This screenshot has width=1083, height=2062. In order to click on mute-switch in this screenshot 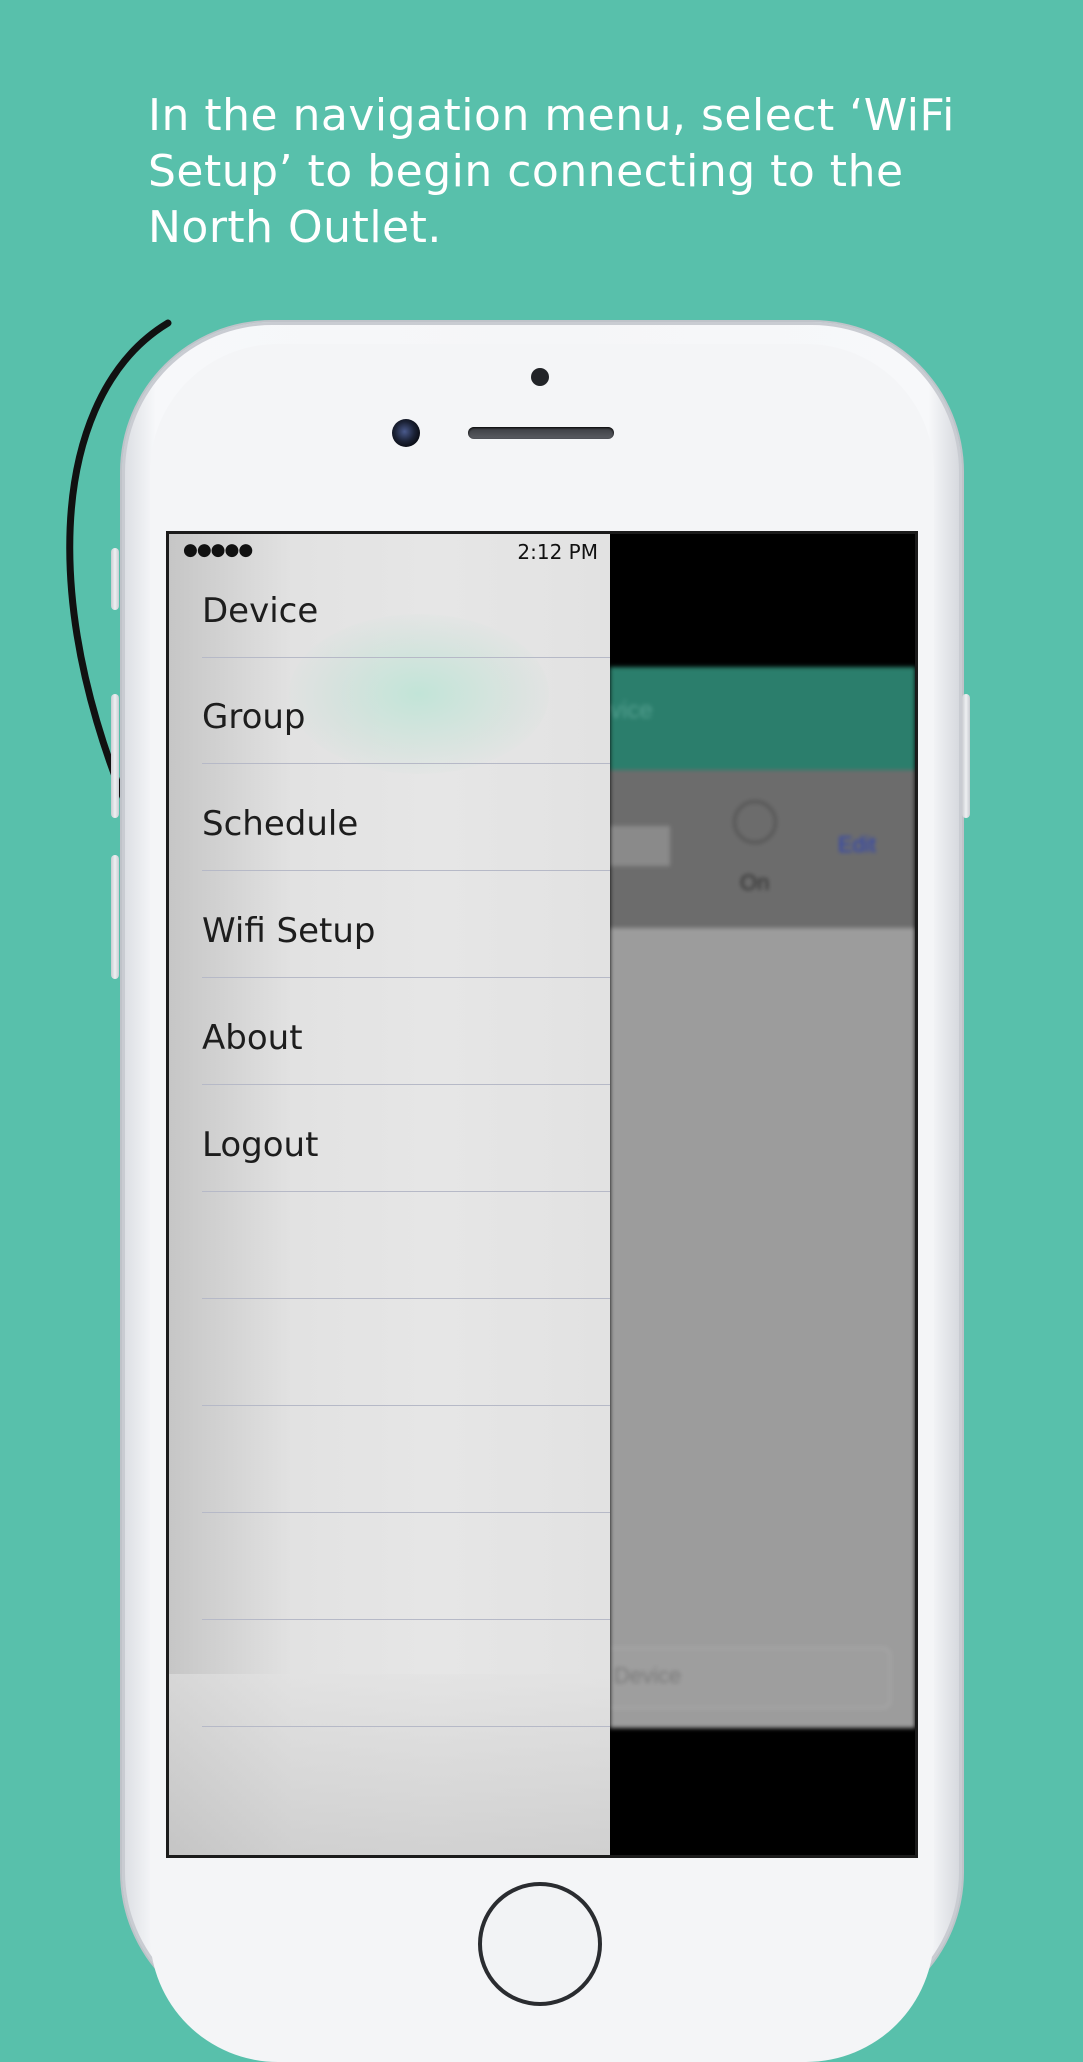, I will do `click(115, 579)`.